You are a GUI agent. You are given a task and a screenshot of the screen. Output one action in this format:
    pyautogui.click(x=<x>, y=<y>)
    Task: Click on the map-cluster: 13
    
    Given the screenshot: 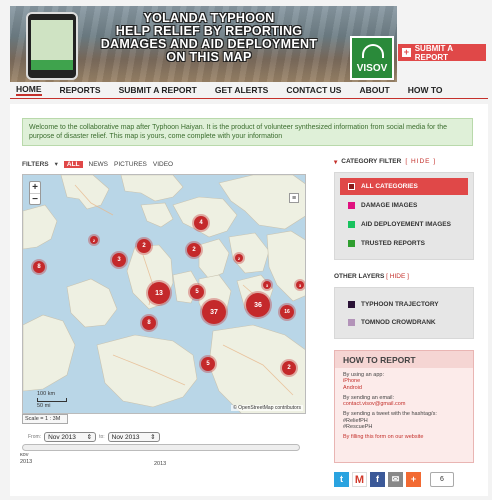 What is the action you would take?
    pyautogui.click(x=159, y=293)
    